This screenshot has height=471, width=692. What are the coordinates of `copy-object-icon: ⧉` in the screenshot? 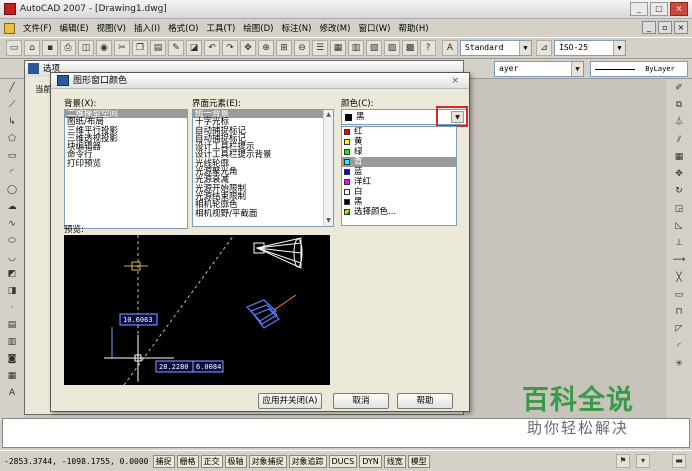 It's located at (679, 106).